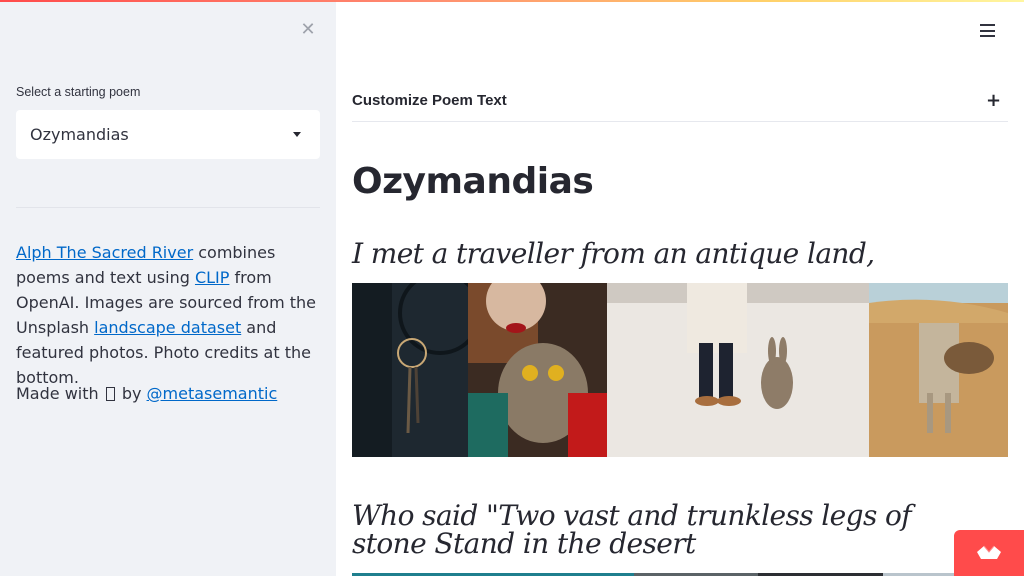 Image resolution: width=1024 pixels, height=576 pixels. What do you see at coordinates (131, 393) in the screenshot?
I see `made-with-suffix: by` at bounding box center [131, 393].